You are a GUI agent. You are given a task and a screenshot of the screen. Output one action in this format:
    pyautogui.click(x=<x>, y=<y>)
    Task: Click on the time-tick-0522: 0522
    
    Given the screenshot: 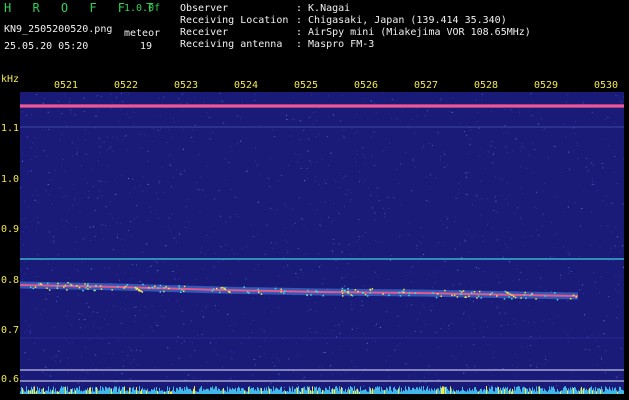 What is the action you would take?
    pyautogui.click(x=126, y=85)
    